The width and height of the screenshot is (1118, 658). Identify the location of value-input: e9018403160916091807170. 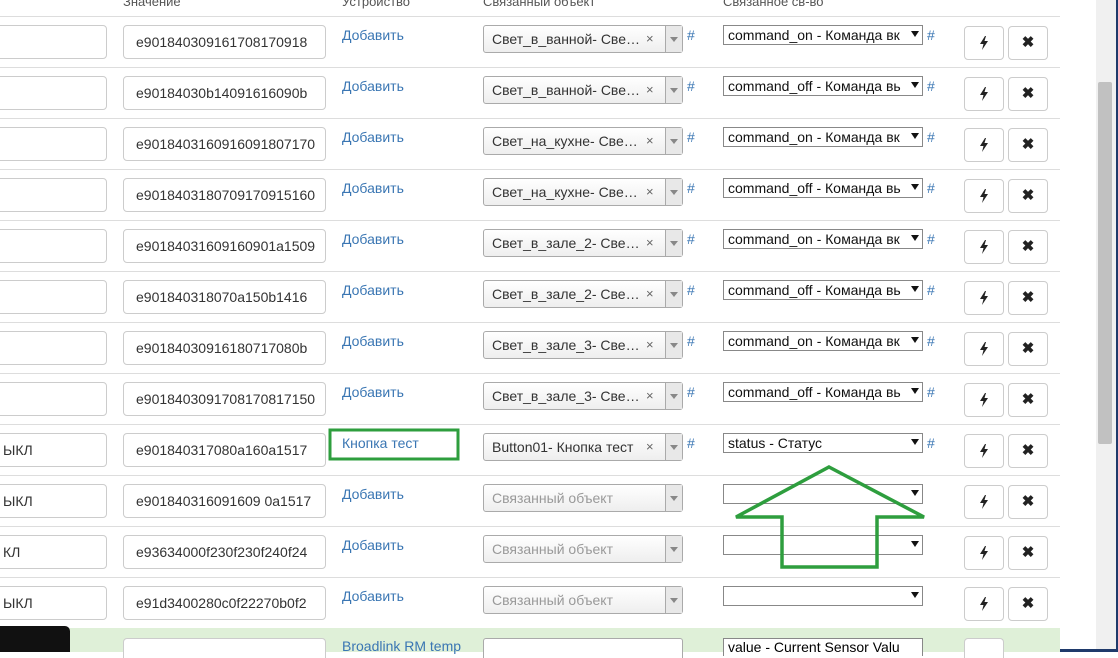
(224, 144).